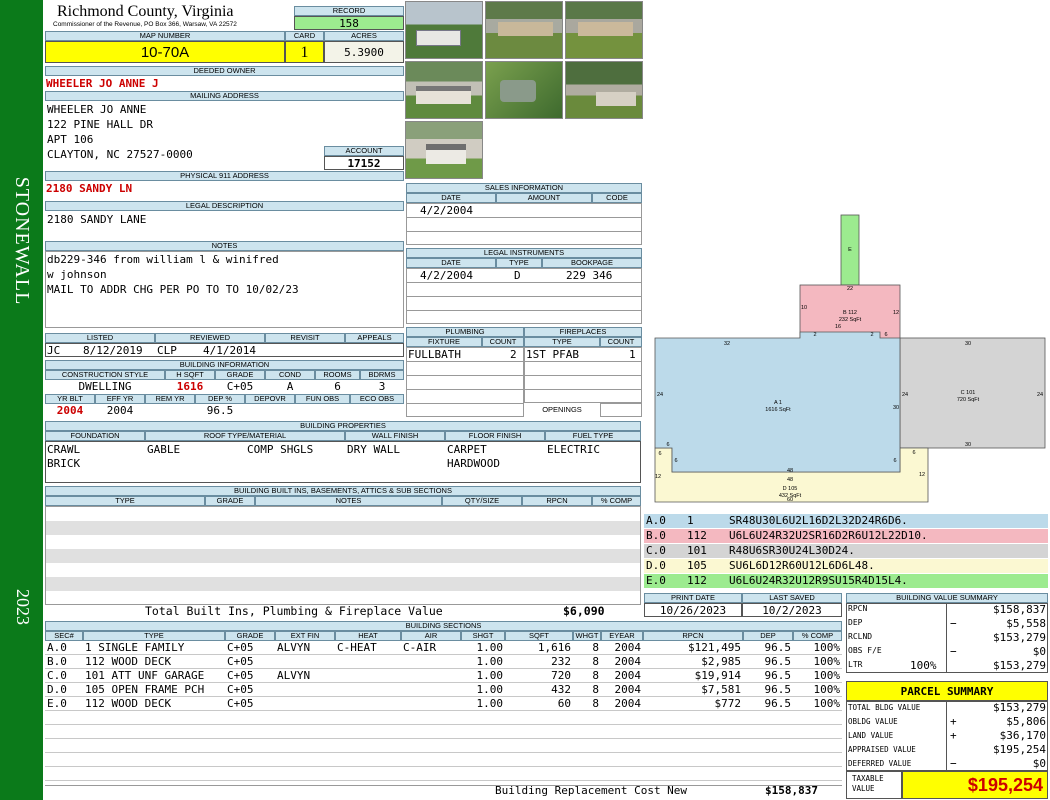  What do you see at coordinates (968, 400) in the screenshot?
I see `sketch-sqft-c: 720 SqFt` at bounding box center [968, 400].